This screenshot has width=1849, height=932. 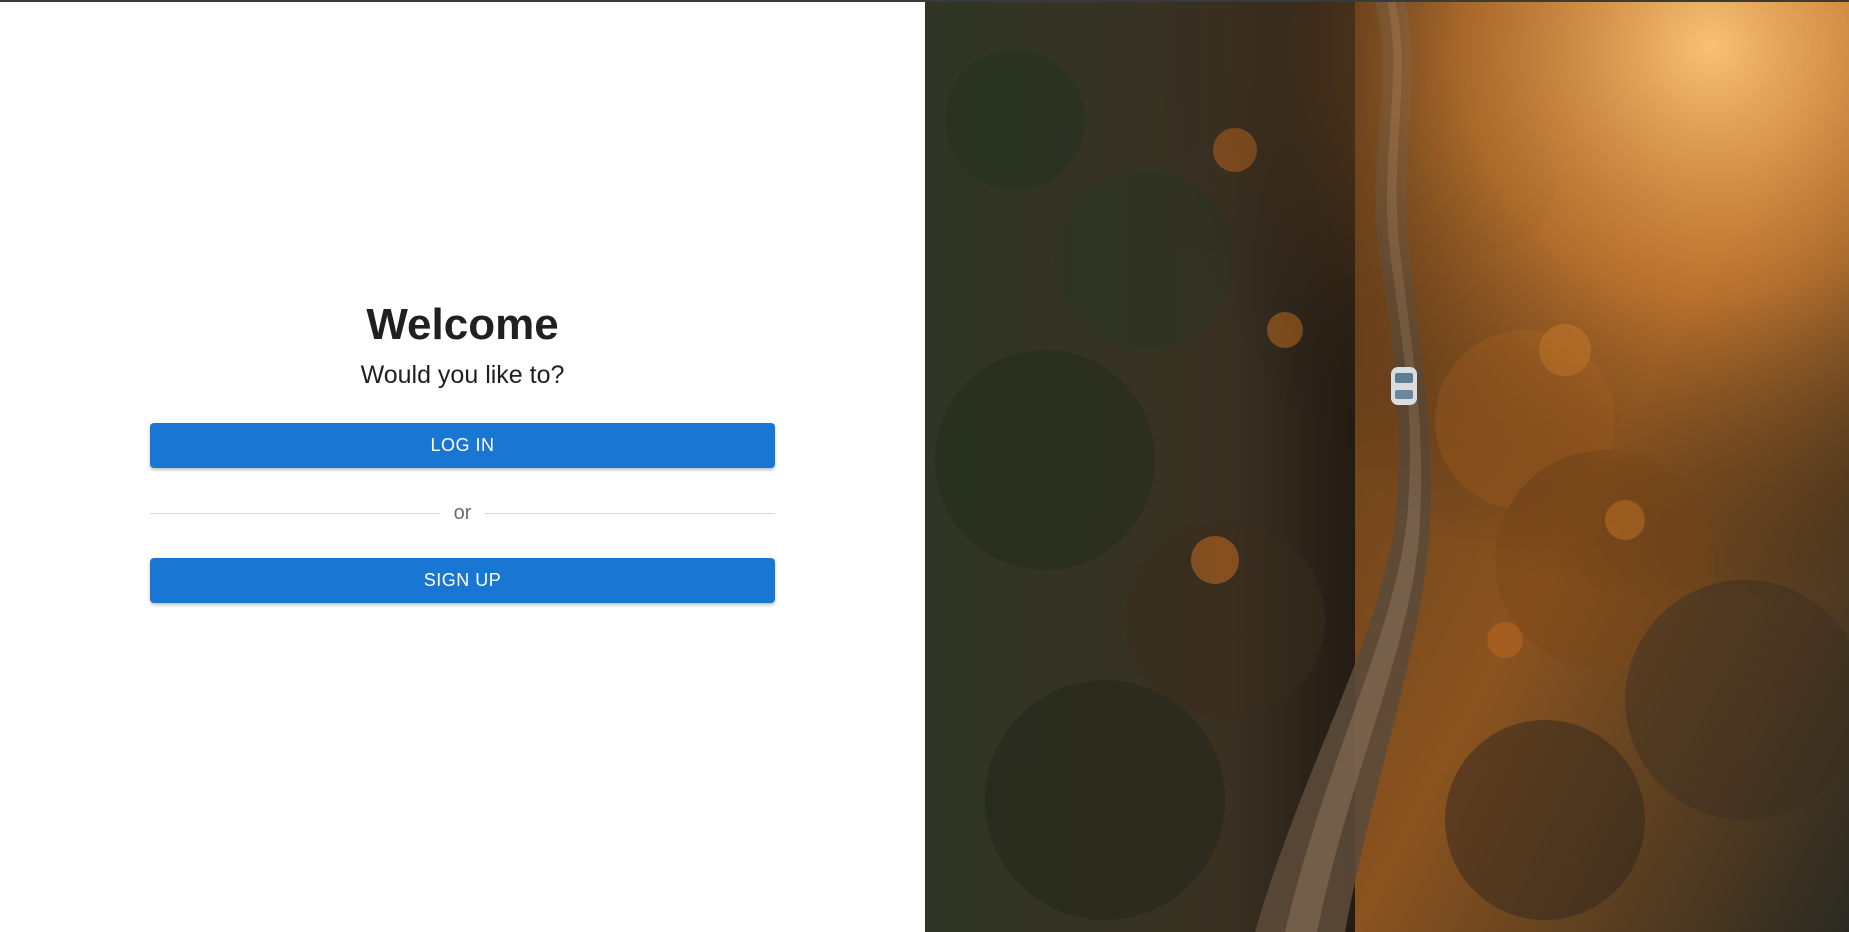 I want to click on login-button: LOG IN, so click(x=462, y=445).